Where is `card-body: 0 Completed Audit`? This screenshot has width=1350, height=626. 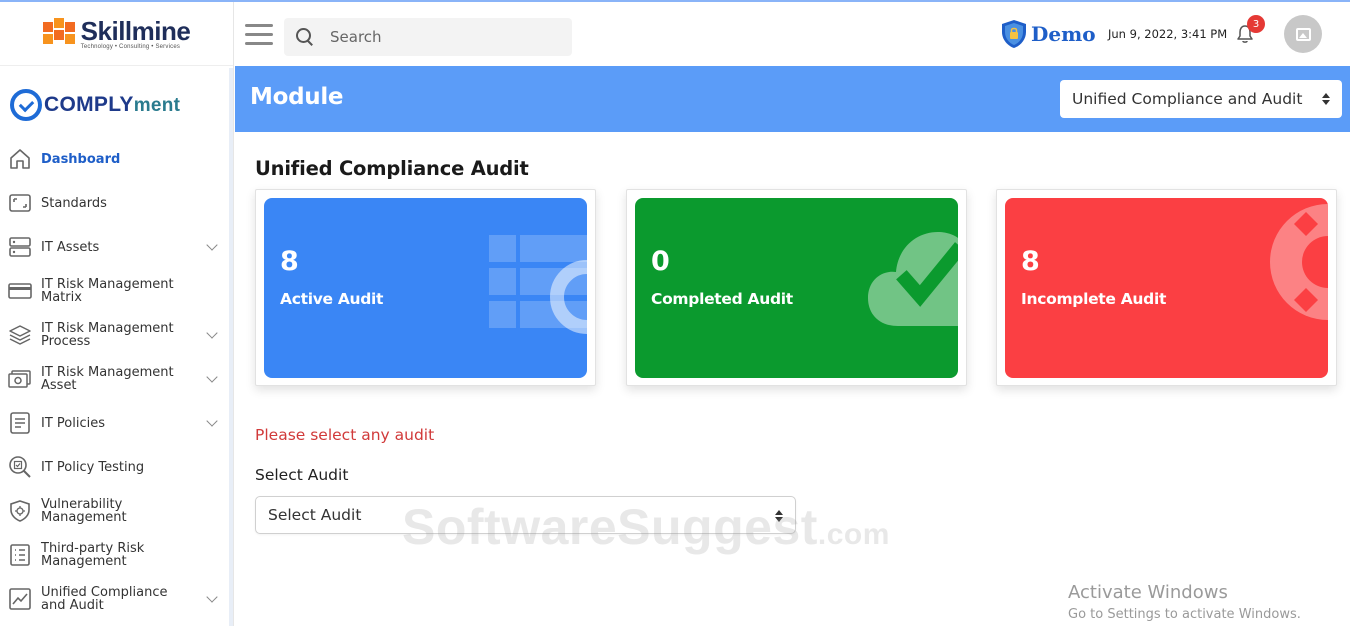 card-body: 0 Completed Audit is located at coordinates (796, 288).